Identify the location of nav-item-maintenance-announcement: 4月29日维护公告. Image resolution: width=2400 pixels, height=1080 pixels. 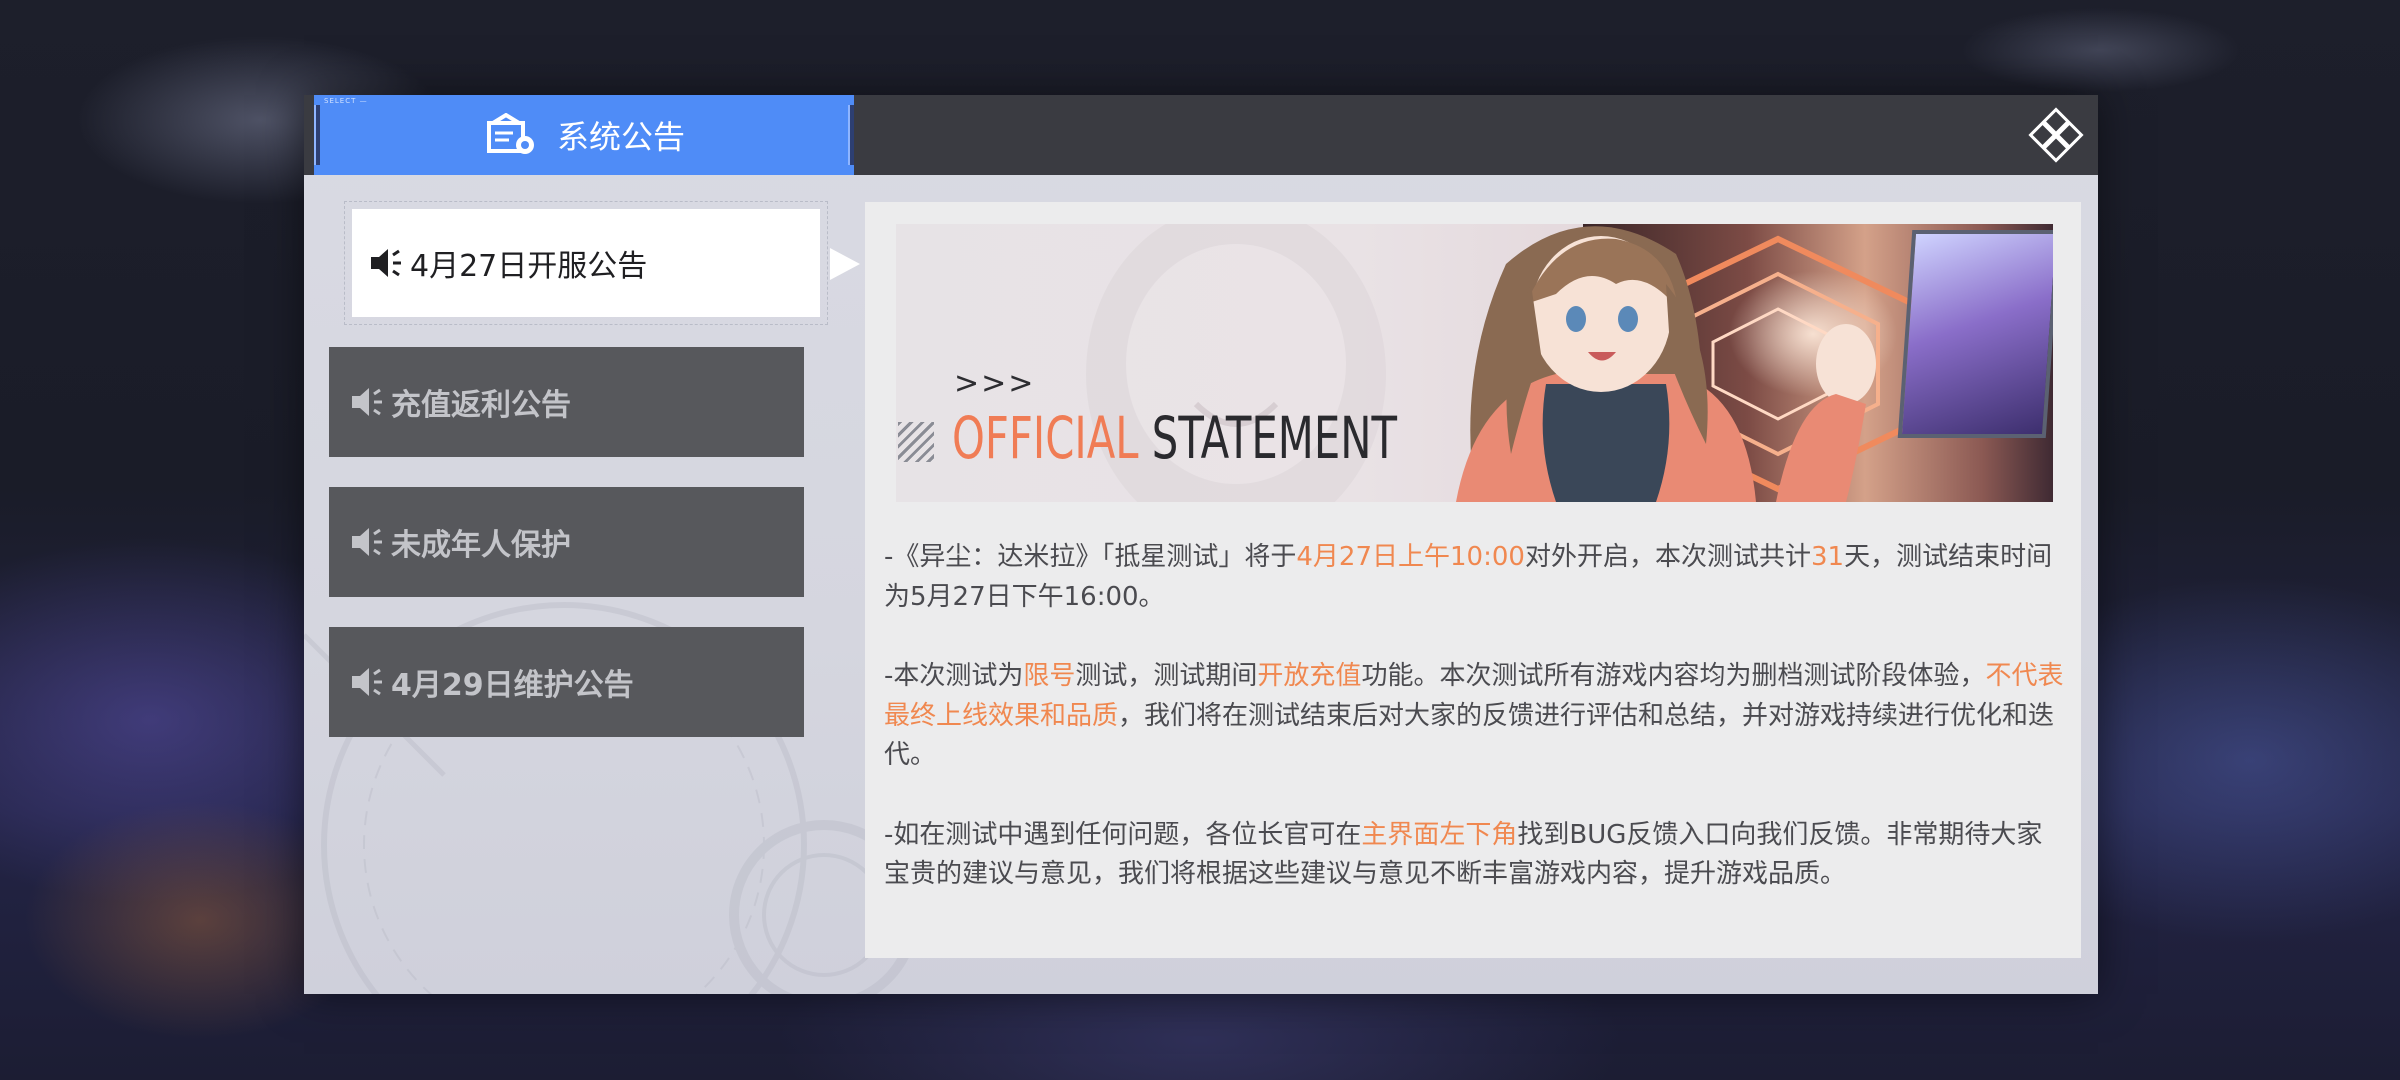
(566, 682).